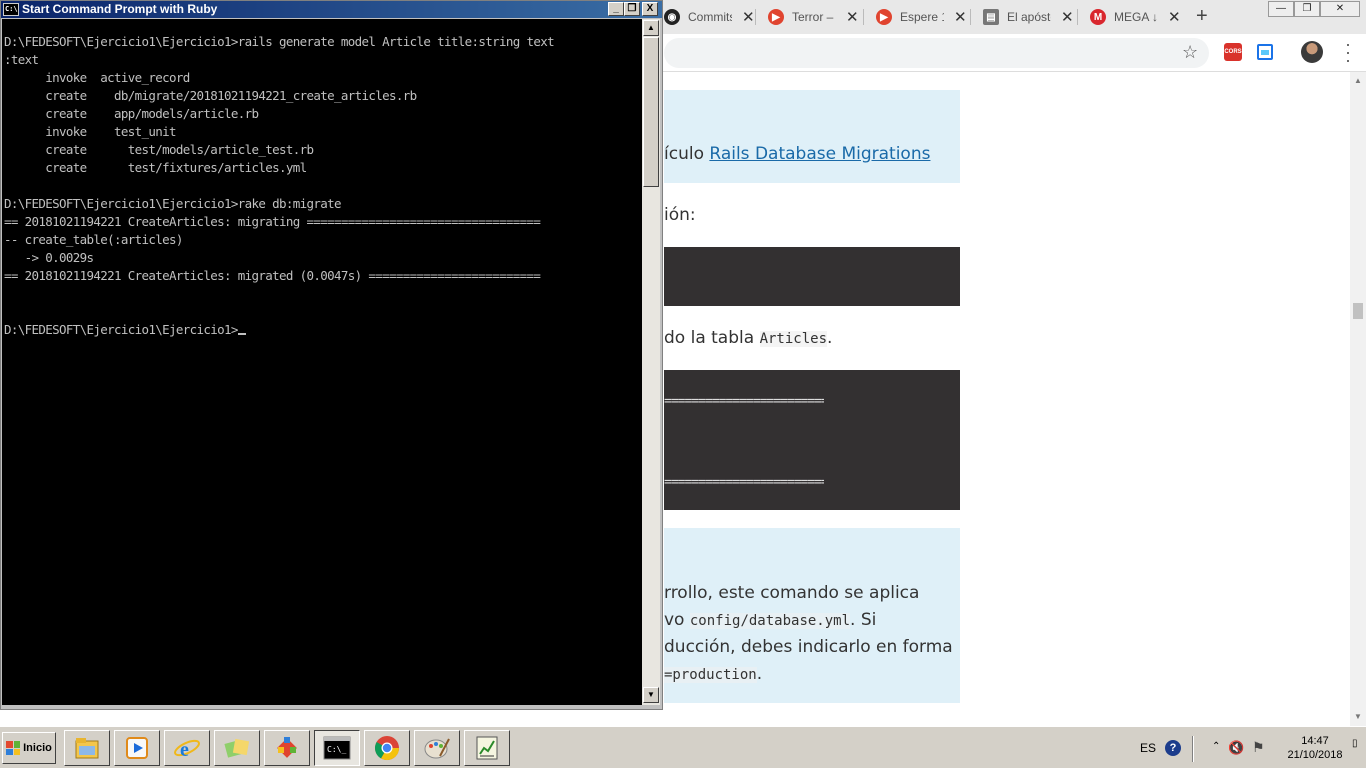 The image size is (1366, 768). I want to click on folders-icon, so click(237, 748).